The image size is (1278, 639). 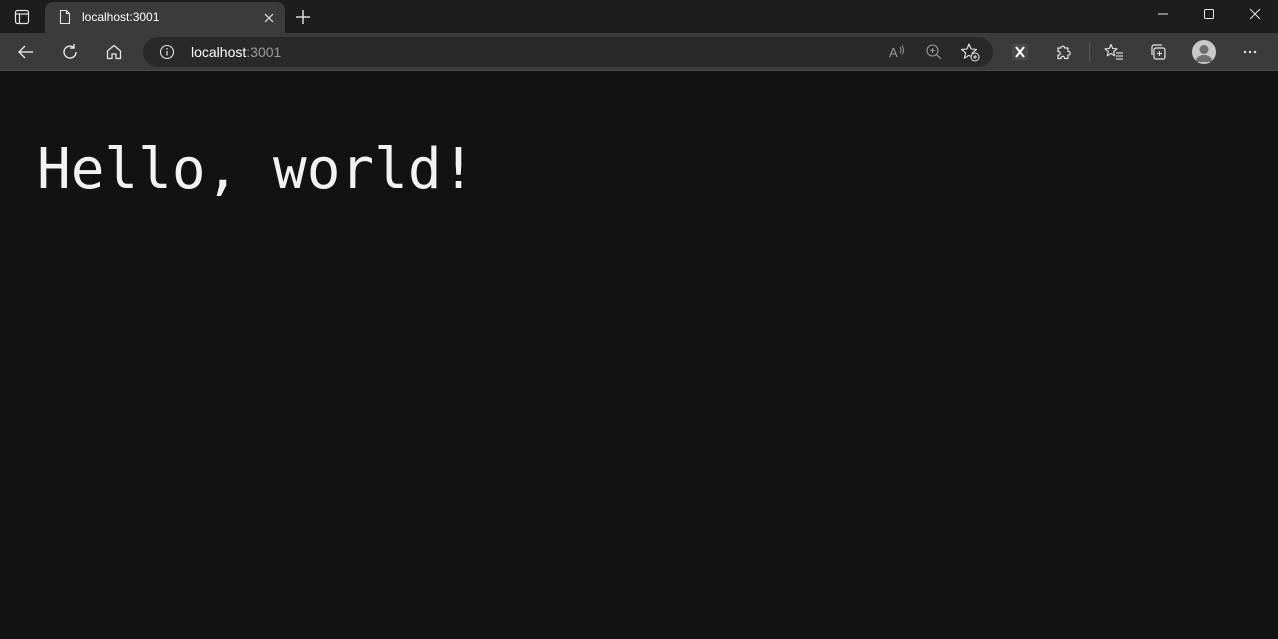 I want to click on zoom-in-icon, so click(x=934, y=52).